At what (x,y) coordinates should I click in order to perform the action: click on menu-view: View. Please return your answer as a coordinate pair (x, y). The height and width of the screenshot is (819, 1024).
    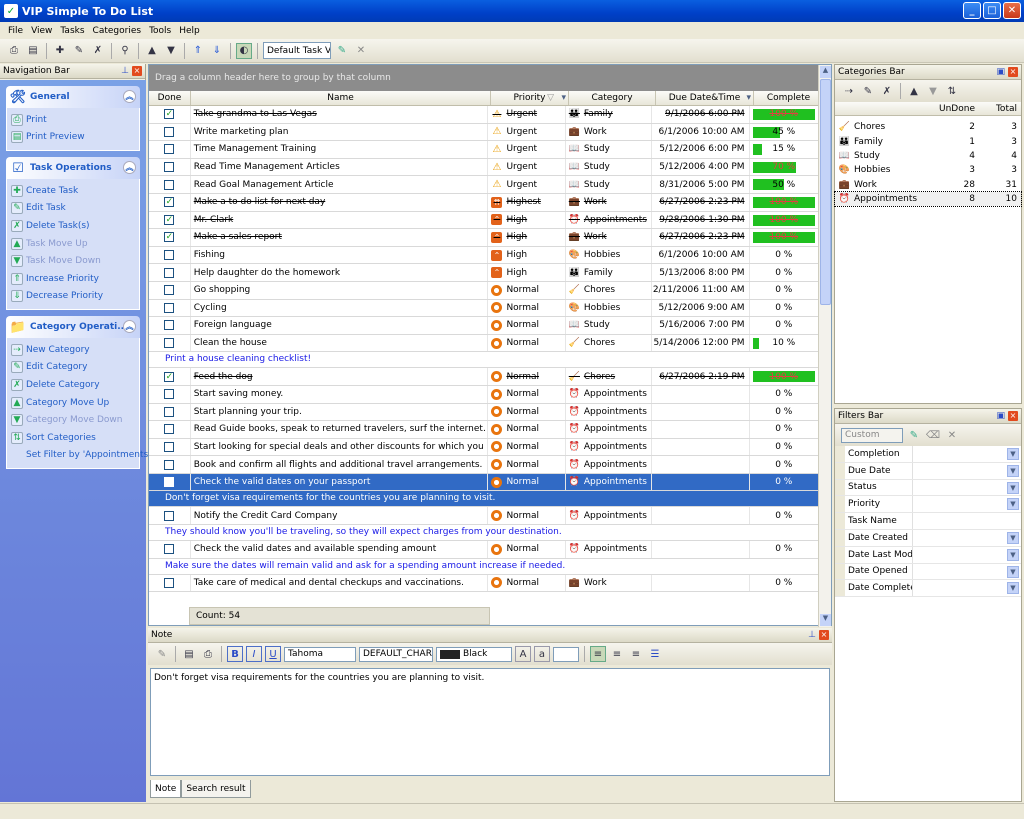
    Looking at the image, I should click on (41, 31).